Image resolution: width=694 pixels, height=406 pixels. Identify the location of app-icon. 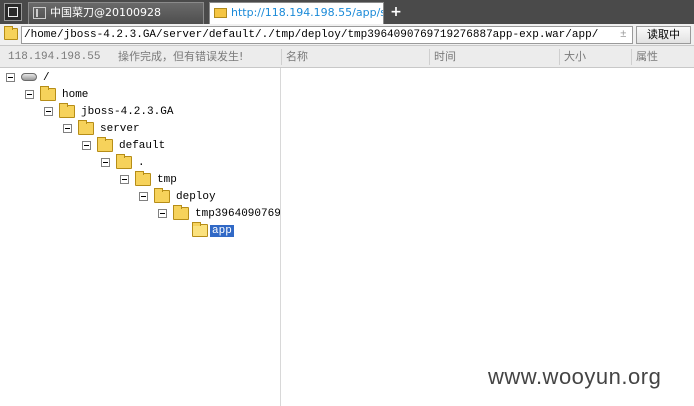
(39, 13).